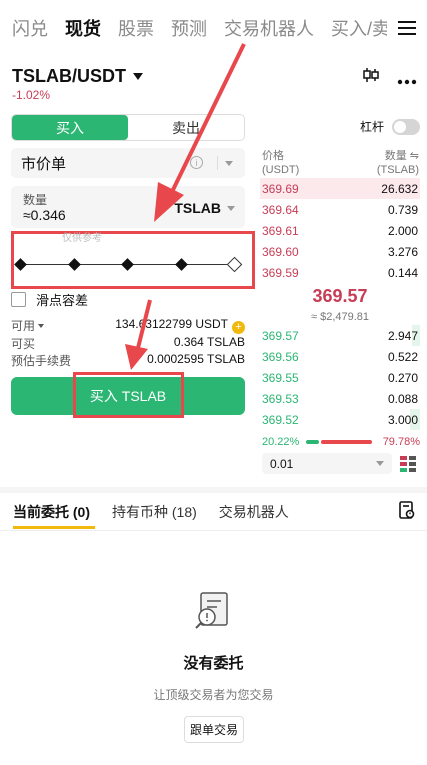 This screenshot has width=427, height=765. What do you see at coordinates (209, 342) in the screenshot?
I see `can-buy-value: 0.364 TSLAB` at bounding box center [209, 342].